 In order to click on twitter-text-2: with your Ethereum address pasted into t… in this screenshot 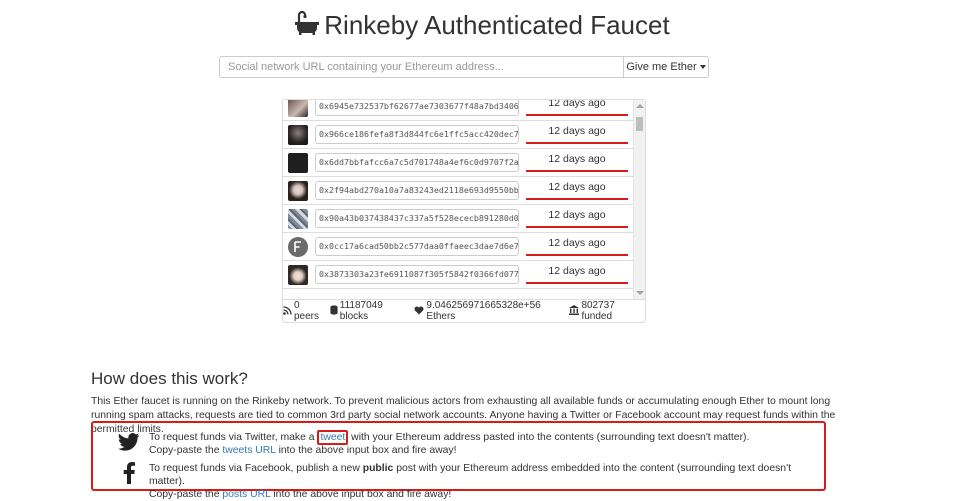, I will do `click(549, 437)`.